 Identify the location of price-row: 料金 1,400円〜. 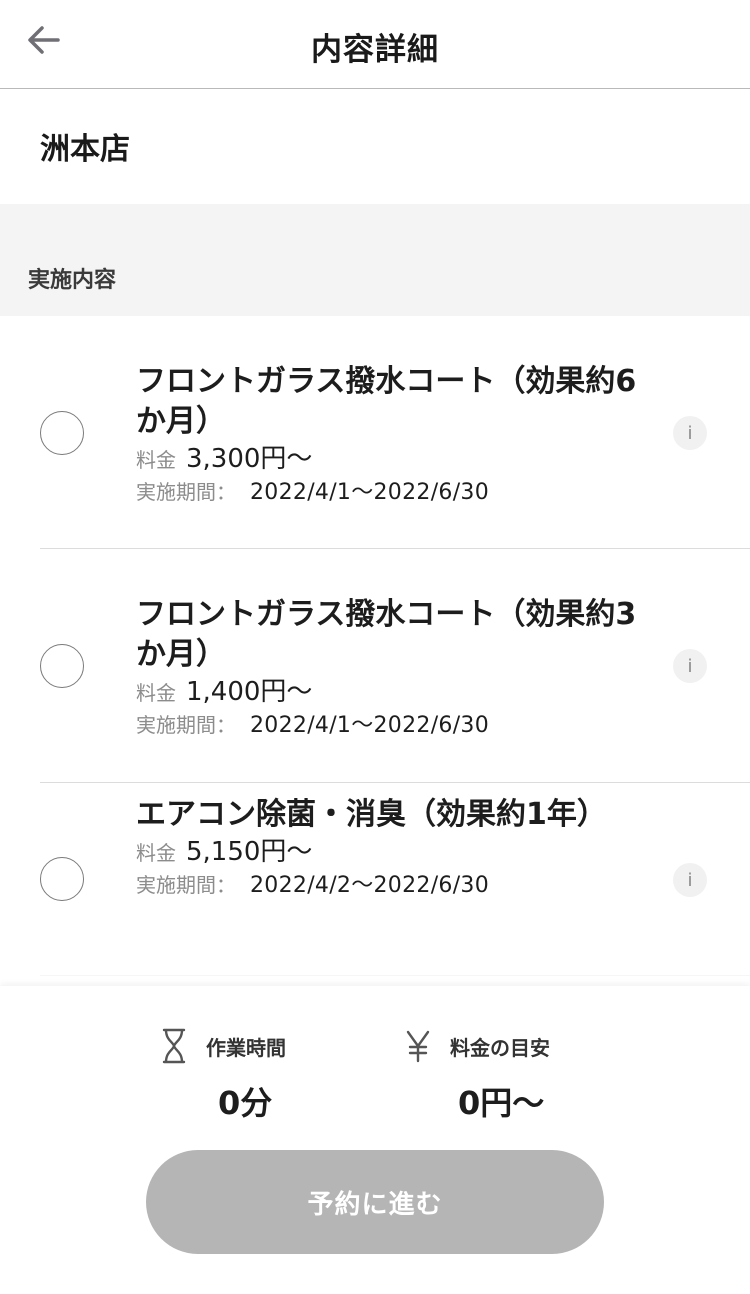
(396, 692).